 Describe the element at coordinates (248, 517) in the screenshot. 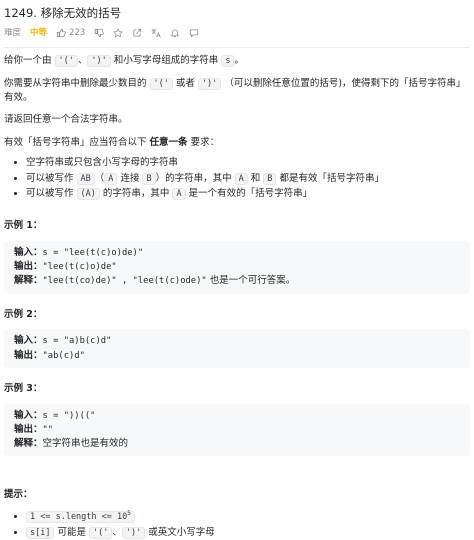

I see `list-item: 1 <= s.length <= 105` at that location.